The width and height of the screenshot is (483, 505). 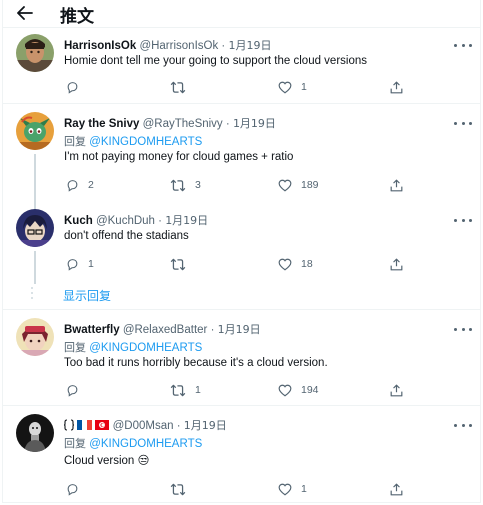 What do you see at coordinates (80, 185) in the screenshot?
I see `reply-button: 2` at bounding box center [80, 185].